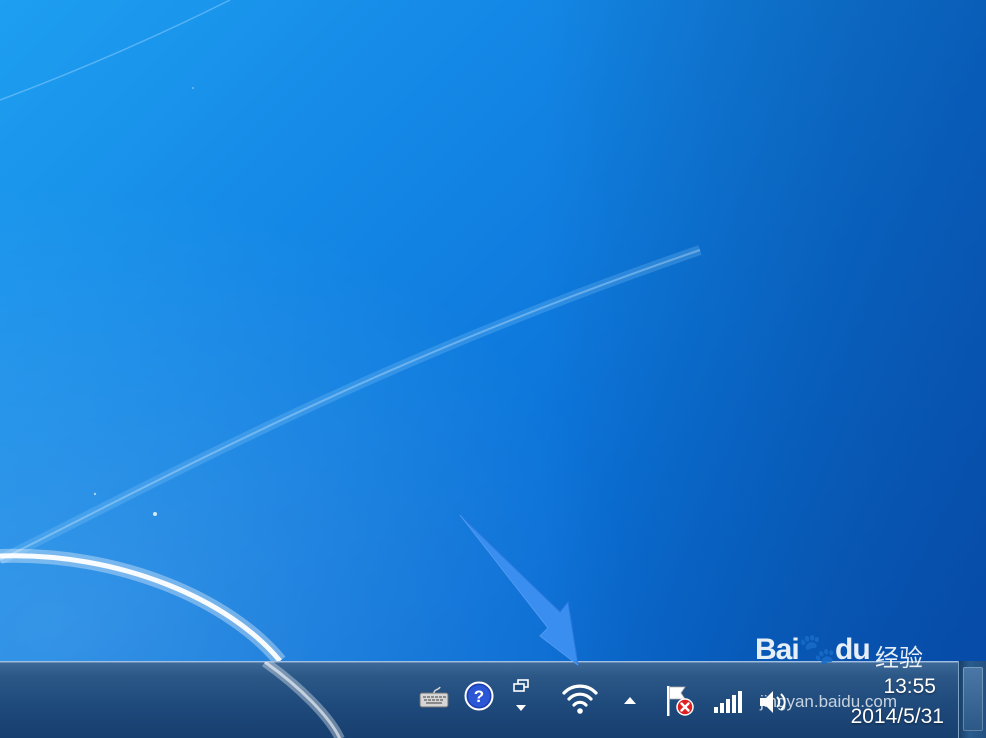 The height and width of the screenshot is (738, 986). I want to click on volume-icon, so click(774, 702).